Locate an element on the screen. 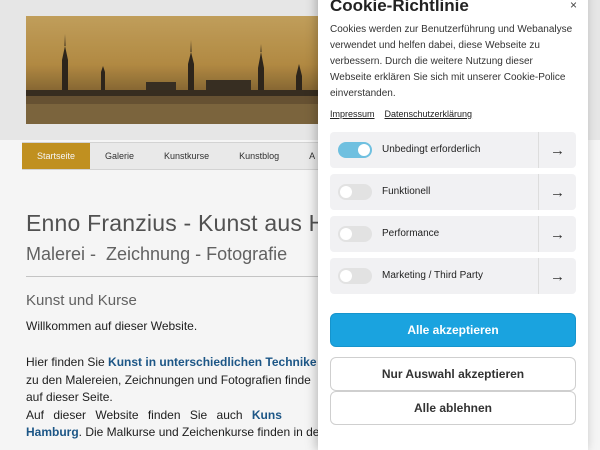 The image size is (600, 450). category-marketing: Marketing / Third Party → is located at coordinates (453, 276).